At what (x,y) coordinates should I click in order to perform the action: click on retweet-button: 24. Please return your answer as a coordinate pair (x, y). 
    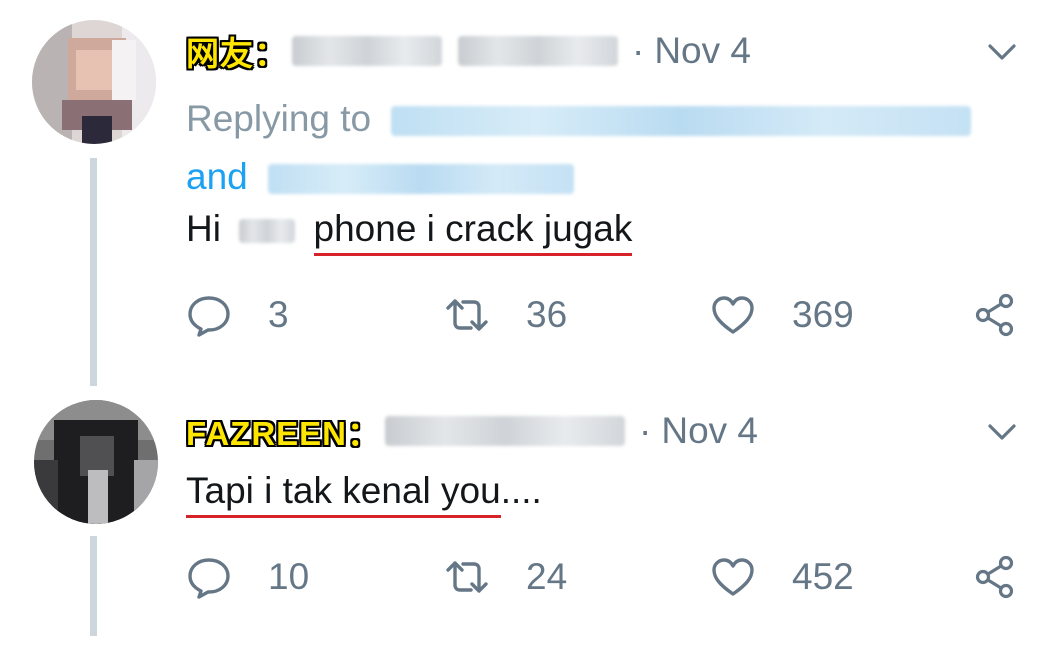
    Looking at the image, I should click on (505, 577).